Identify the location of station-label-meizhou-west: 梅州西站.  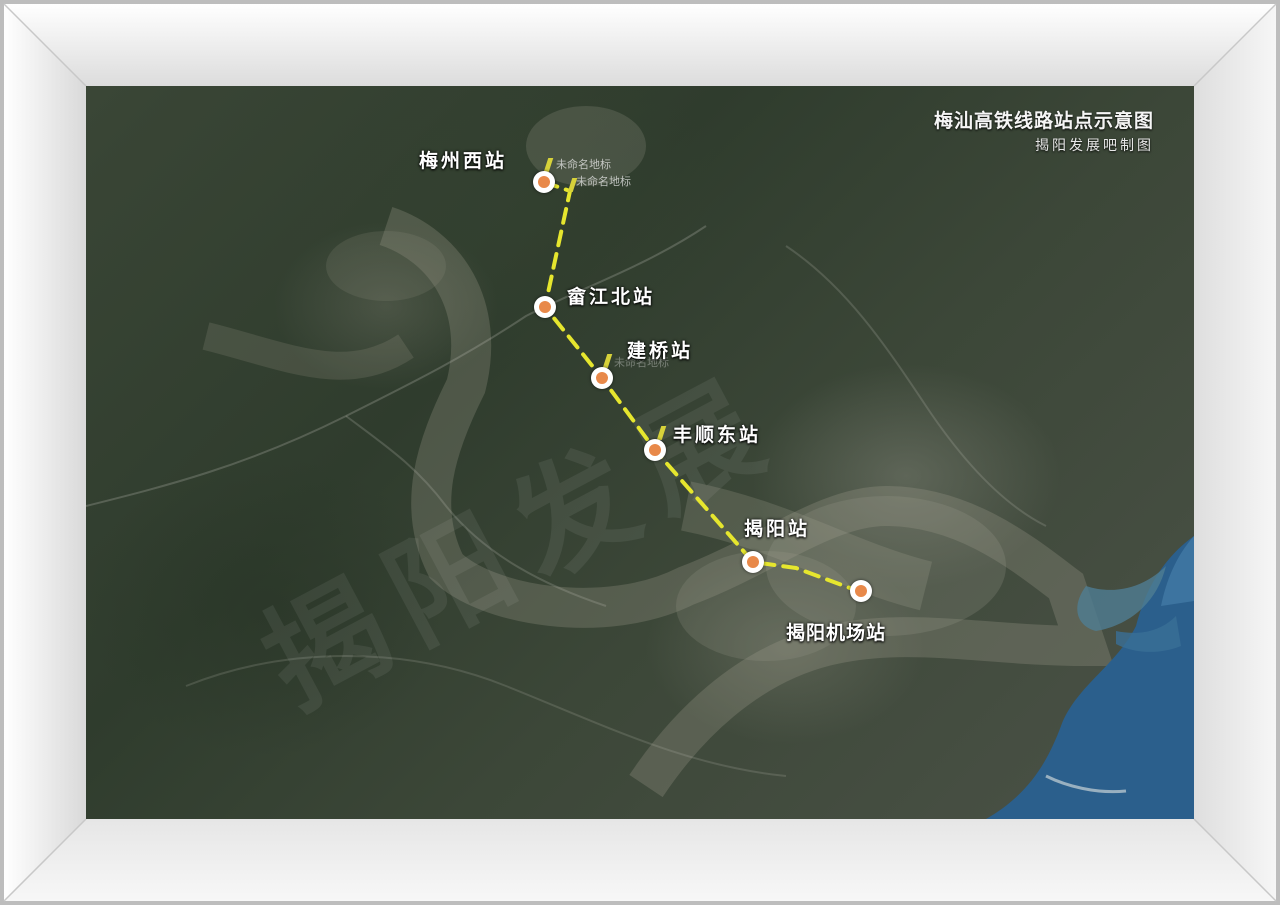
(463, 161).